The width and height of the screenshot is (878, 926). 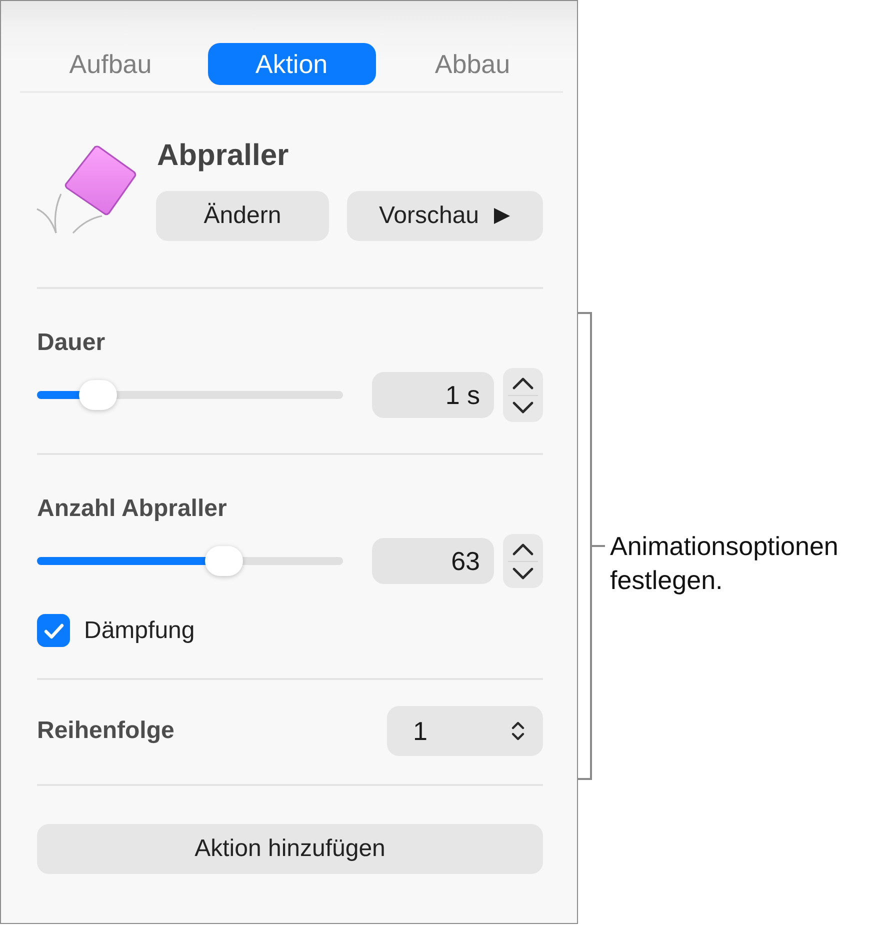 What do you see at coordinates (71, 343) in the screenshot?
I see `field-label: Dauer` at bounding box center [71, 343].